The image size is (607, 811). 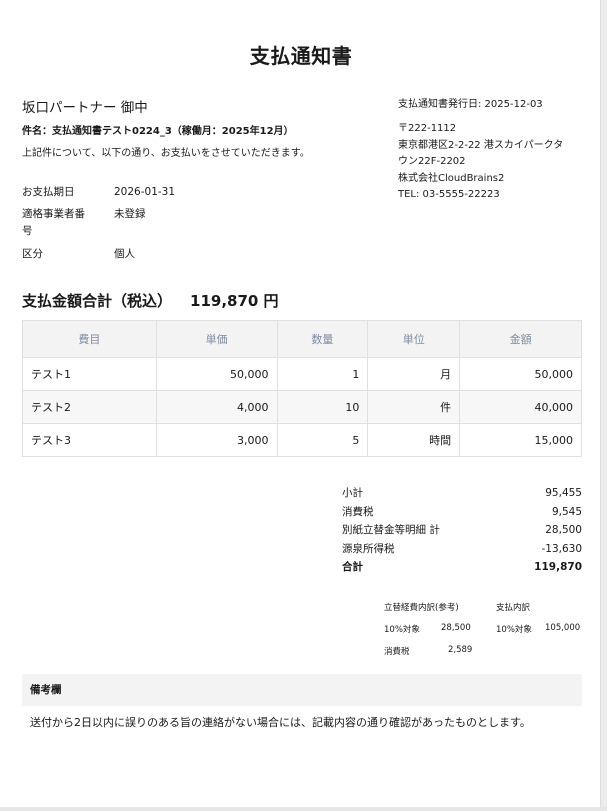 I want to click on payment-total-heading: 支払金額合計（税込） 119,870 円, so click(x=150, y=300).